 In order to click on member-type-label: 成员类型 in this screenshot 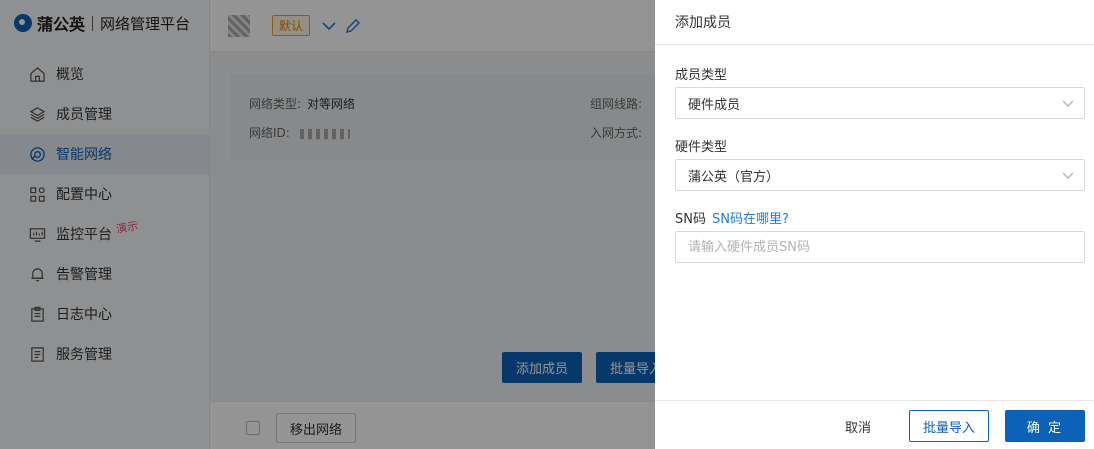, I will do `click(701, 73)`.